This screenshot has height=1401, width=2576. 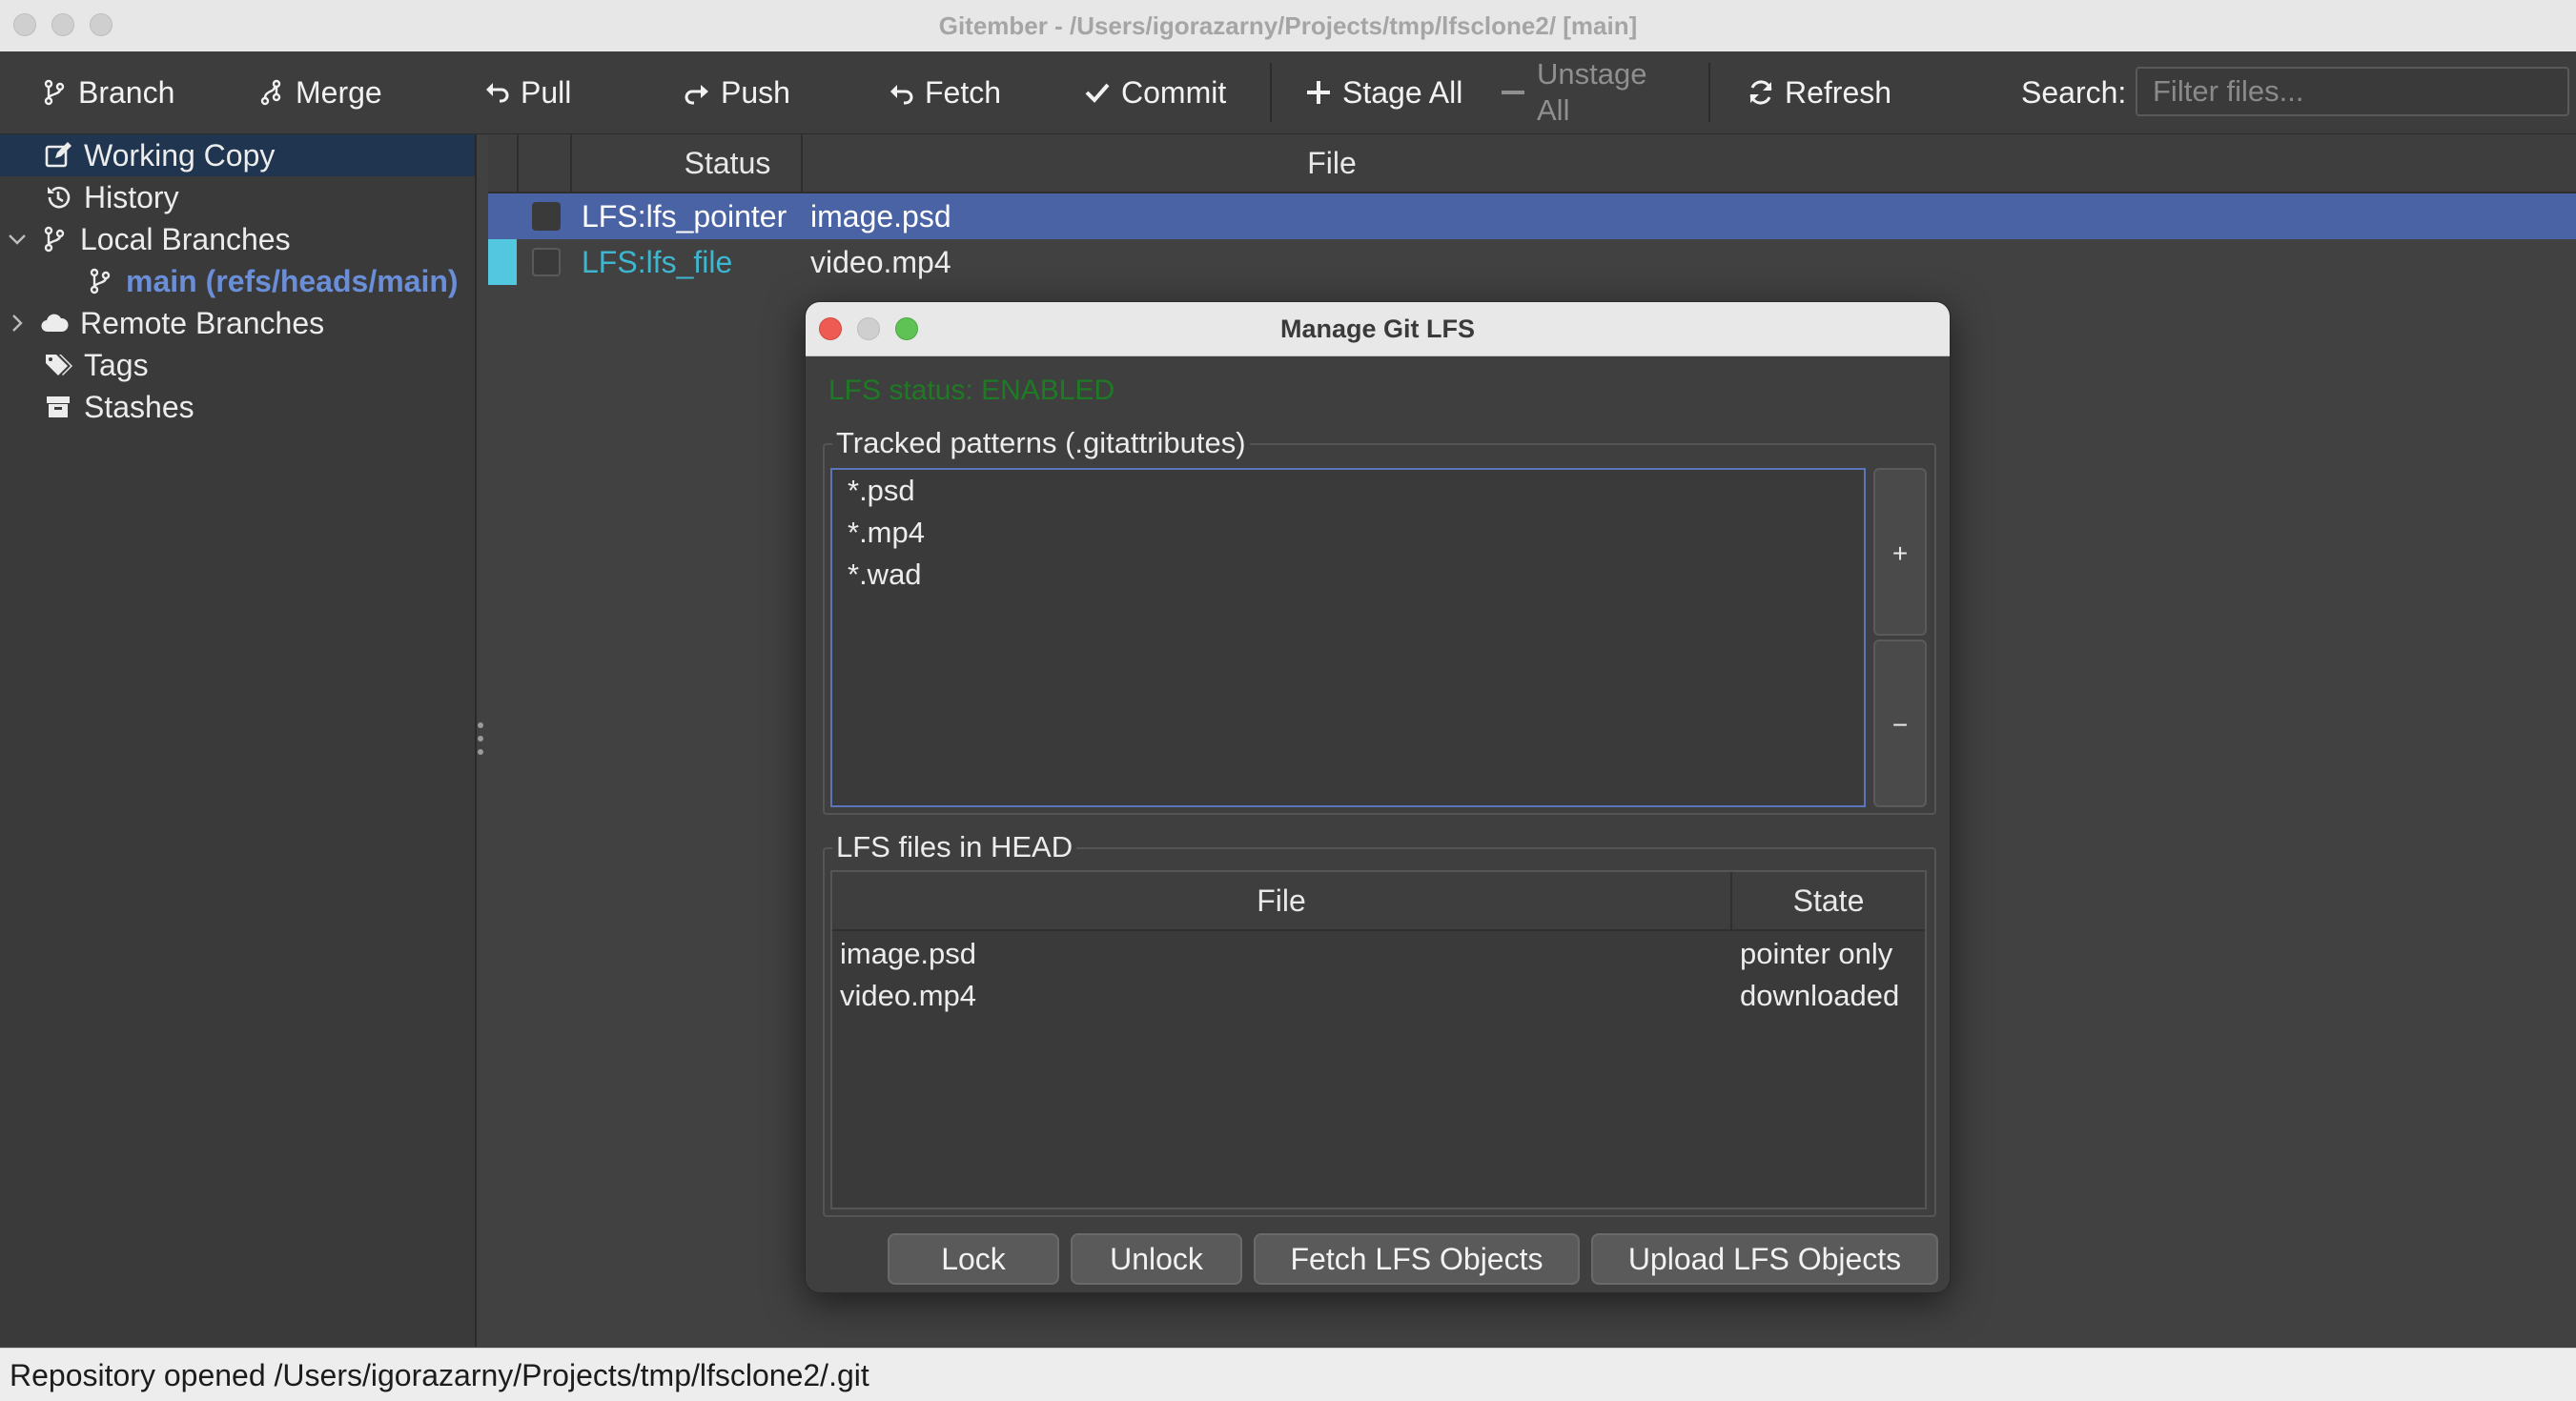 What do you see at coordinates (1816, 953) in the screenshot?
I see `lfs-file-state: pointer only` at bounding box center [1816, 953].